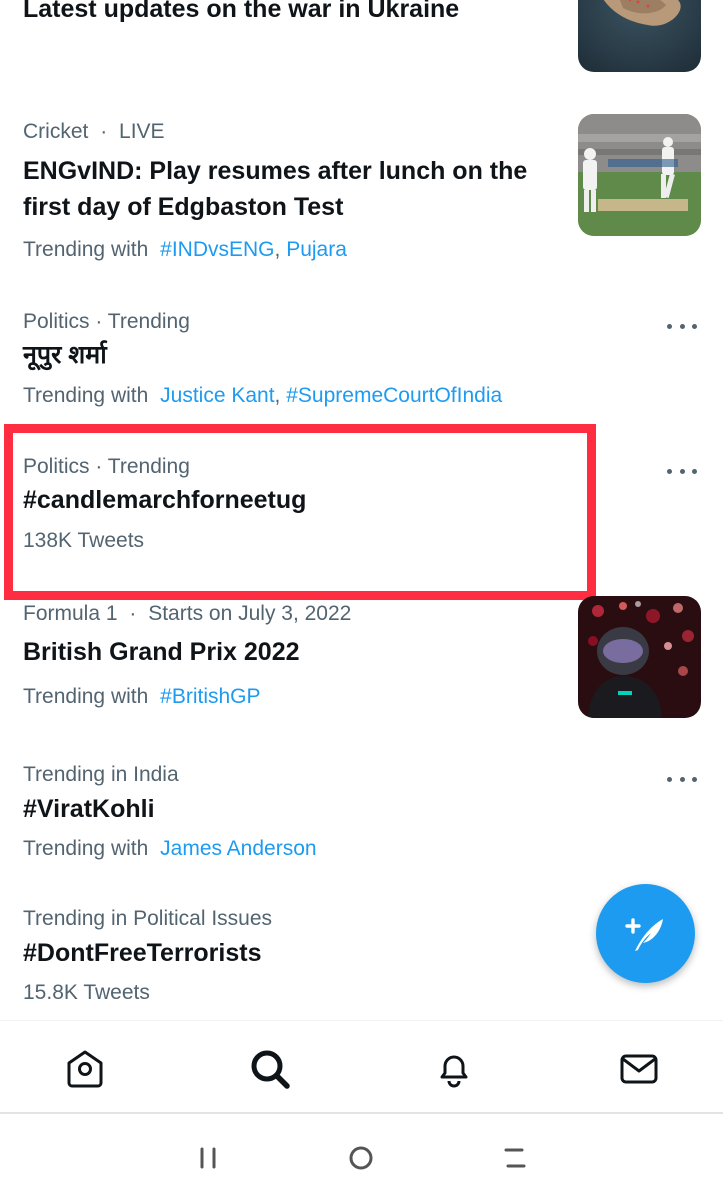  What do you see at coordinates (217, 395) in the screenshot?
I see `trend-link-justice-kant: Justice Kant` at bounding box center [217, 395].